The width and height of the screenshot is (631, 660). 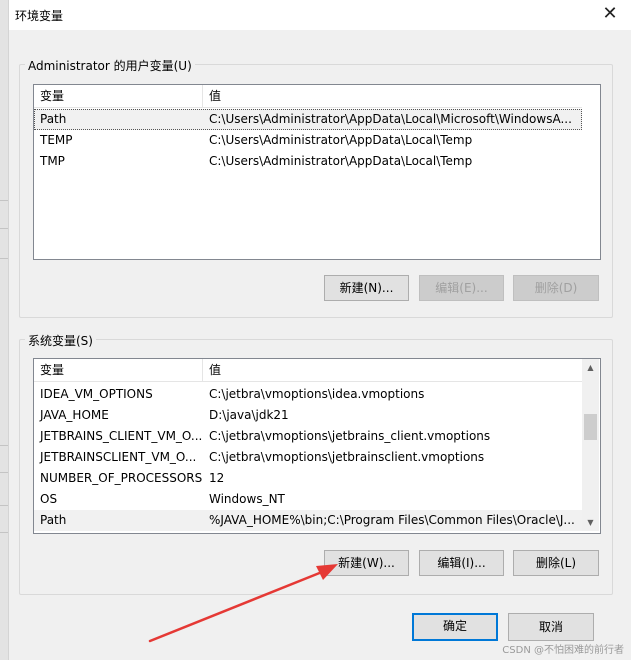 I want to click on annotation-arrow-icon, so click(x=243, y=603).